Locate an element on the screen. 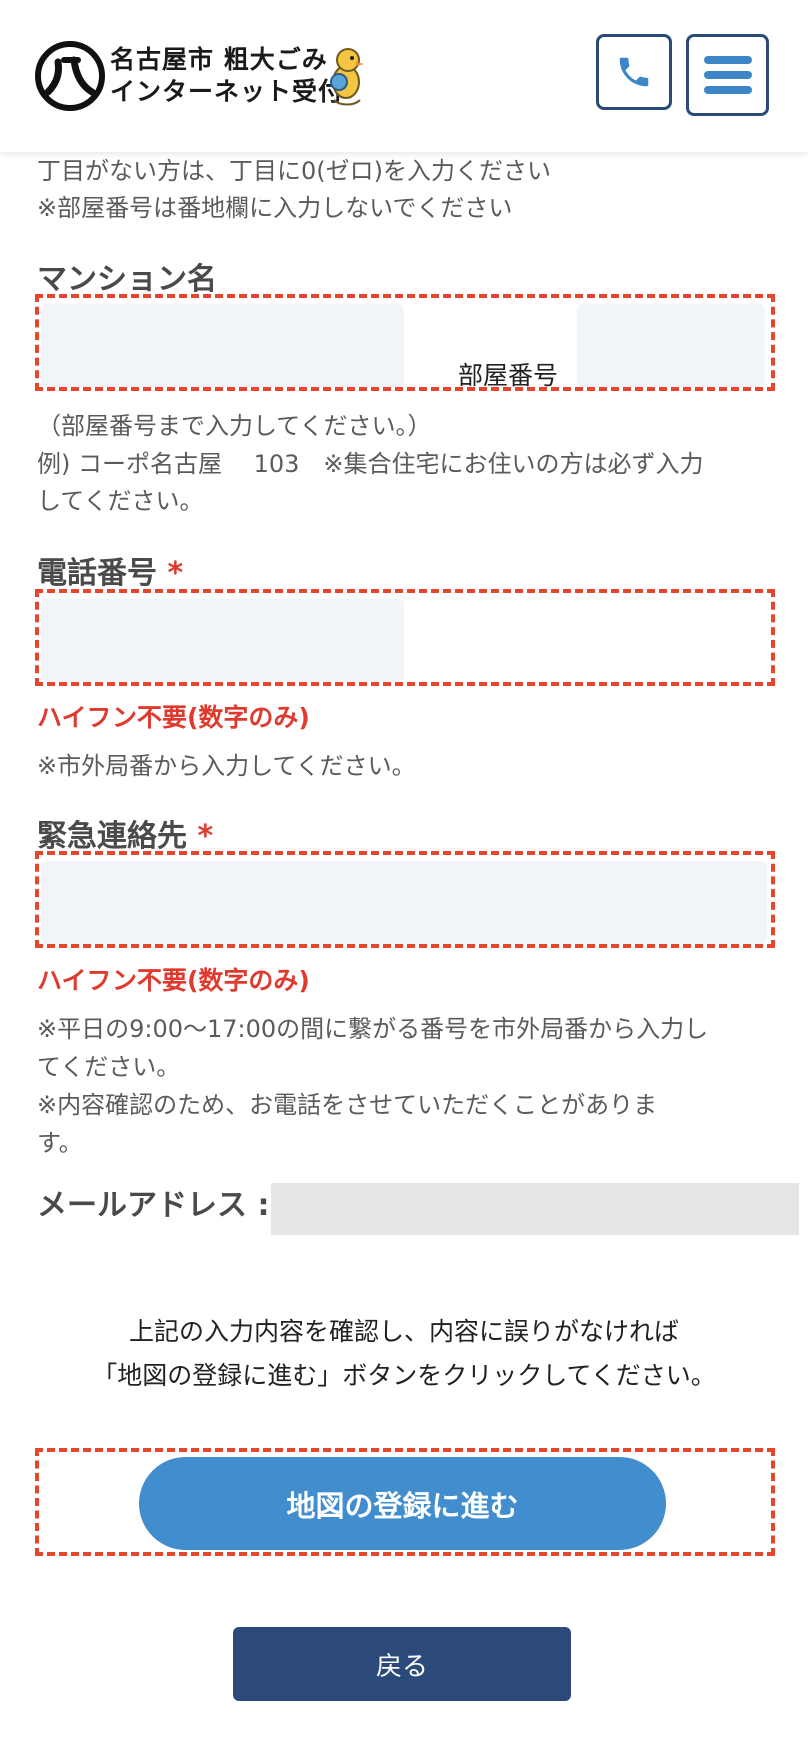 This screenshot has height=1750, width=808. phone-icon is located at coordinates (634, 72).